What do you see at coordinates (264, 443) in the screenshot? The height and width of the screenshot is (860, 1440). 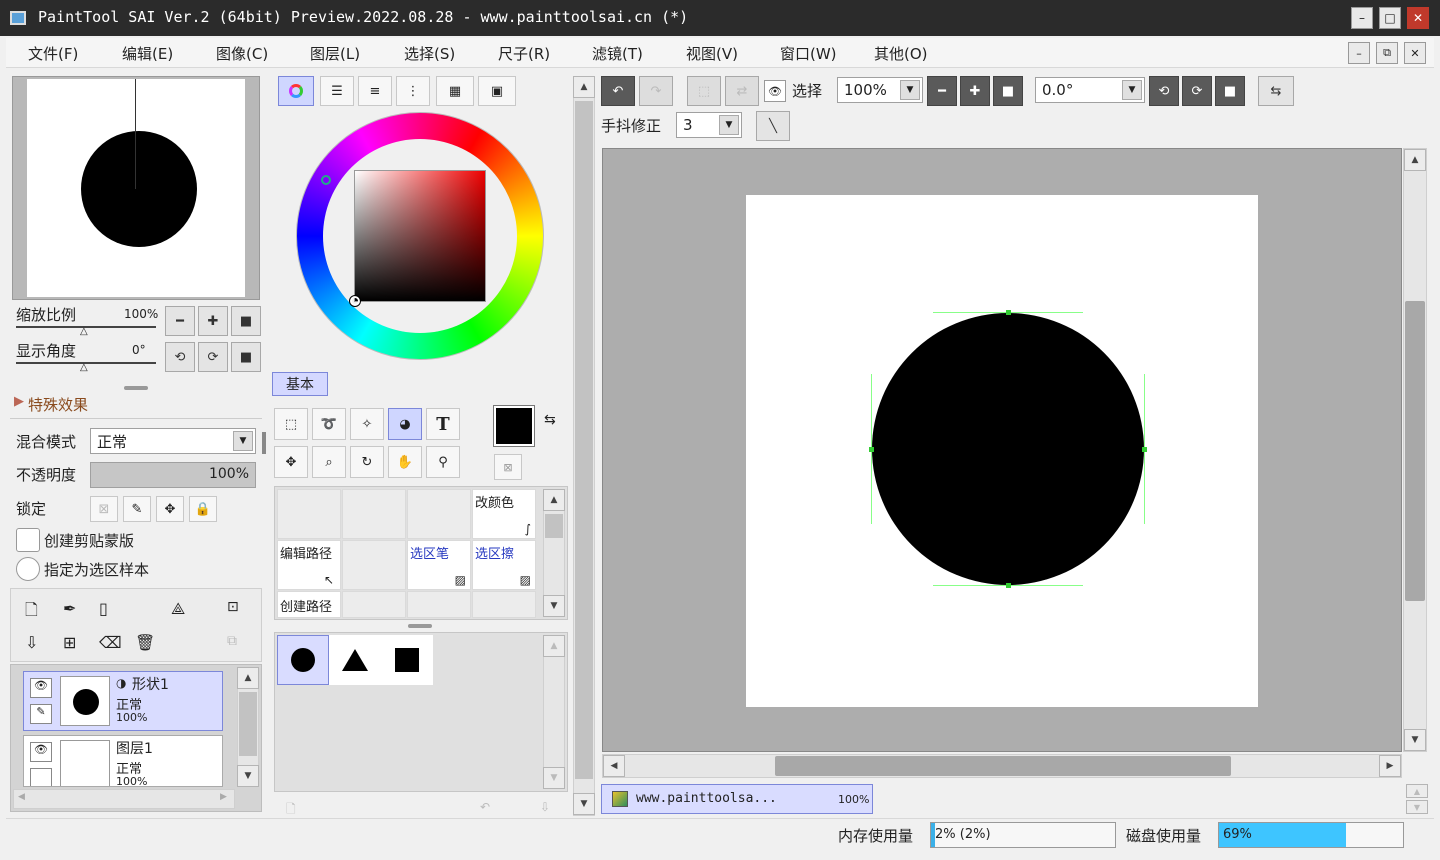 I see `left-panel-splitter` at bounding box center [264, 443].